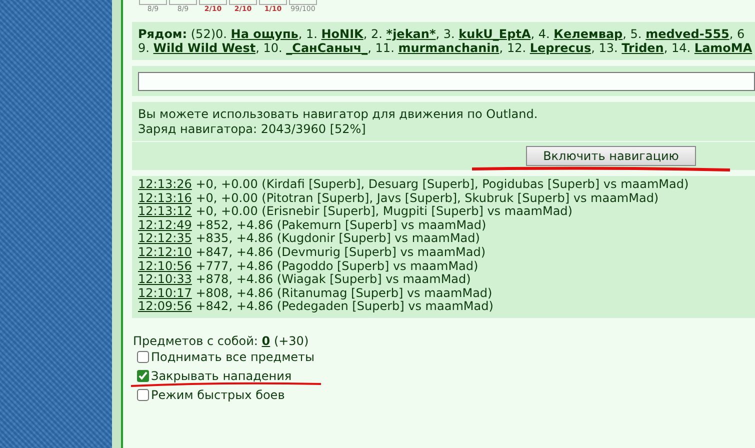 This screenshot has height=448, width=755. Describe the element at coordinates (427, 197) in the screenshot. I see `log-entry: +0, +0.00 (Pitotran [Superb], Javs [Superb], Skubruk [Superb] vs maamMad)` at that location.